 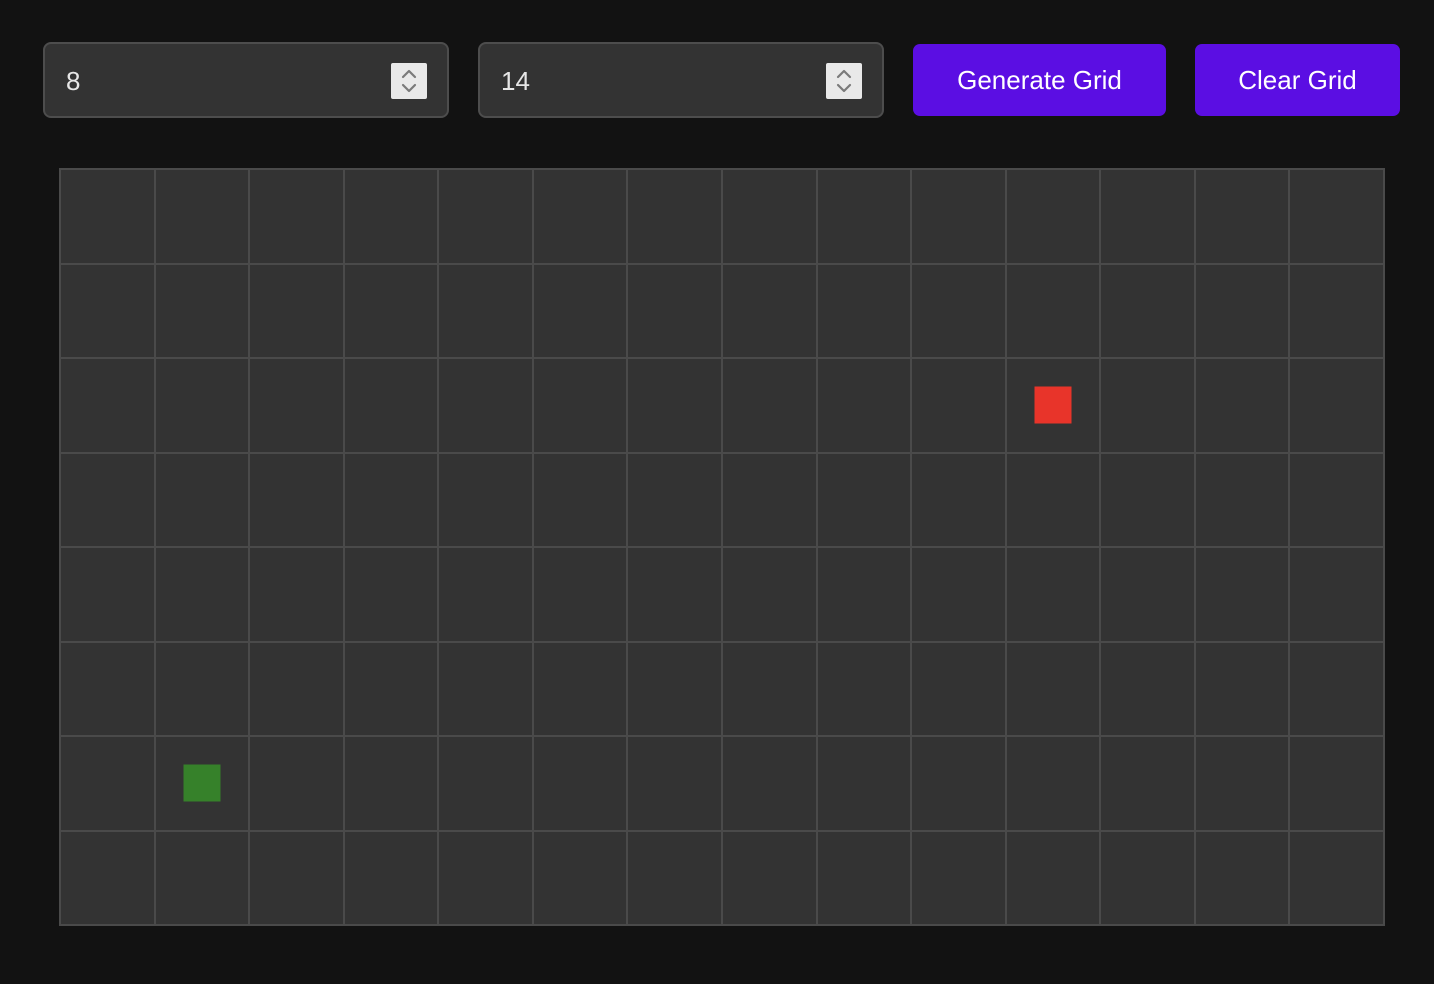 What do you see at coordinates (844, 81) in the screenshot?
I see `cols-stepper` at bounding box center [844, 81].